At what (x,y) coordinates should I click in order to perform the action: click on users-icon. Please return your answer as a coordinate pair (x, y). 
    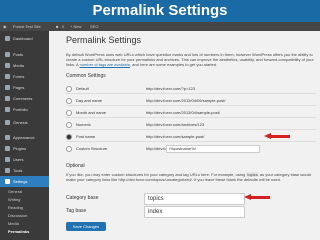
    Looking at the image, I should click on (7, 159).